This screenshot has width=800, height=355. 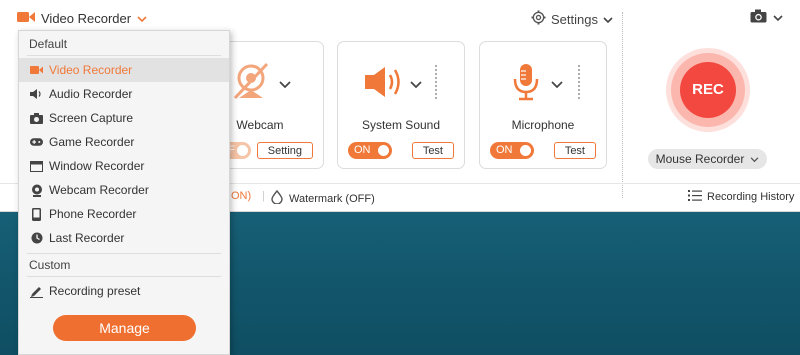 I want to click on mode-title: Video Recorder, so click(x=86, y=18).